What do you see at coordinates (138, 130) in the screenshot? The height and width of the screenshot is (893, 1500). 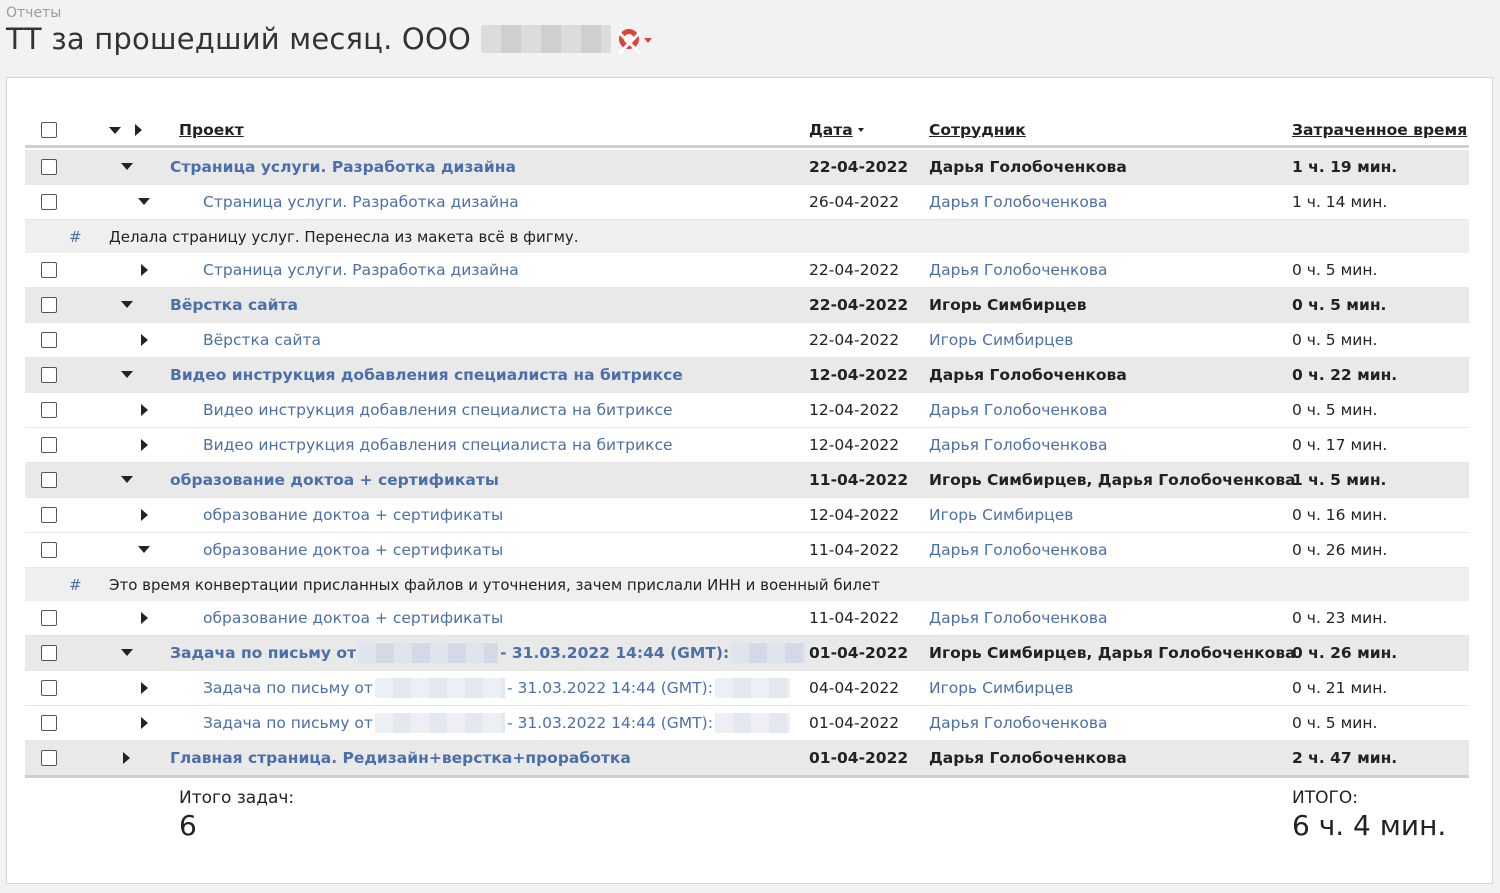 I see `collapse-all-icon` at bounding box center [138, 130].